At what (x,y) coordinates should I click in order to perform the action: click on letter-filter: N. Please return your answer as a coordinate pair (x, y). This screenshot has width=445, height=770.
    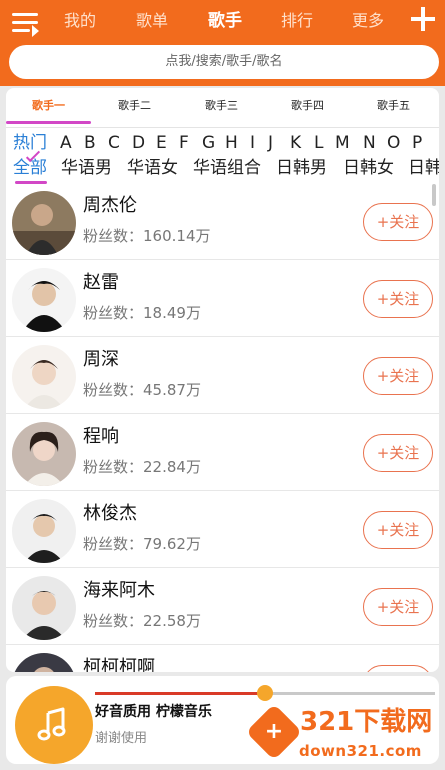
    Looking at the image, I should click on (369, 143).